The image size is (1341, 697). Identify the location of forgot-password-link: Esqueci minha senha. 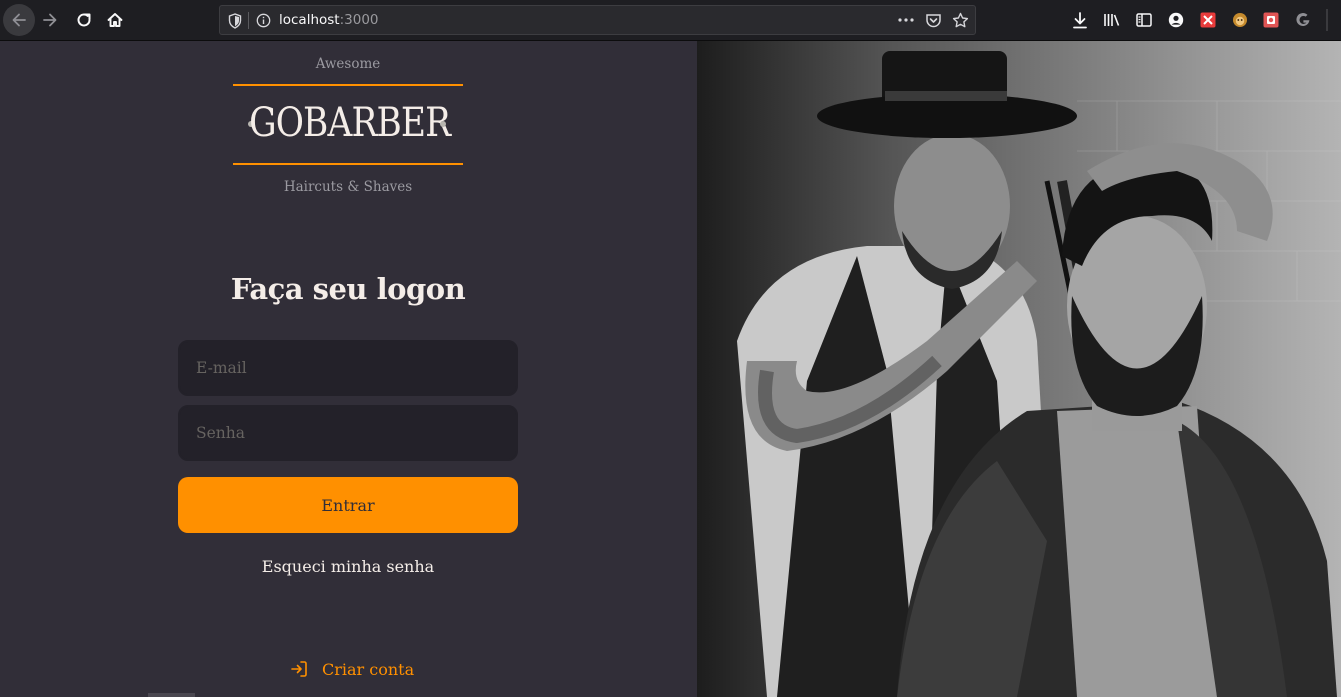
(348, 566).